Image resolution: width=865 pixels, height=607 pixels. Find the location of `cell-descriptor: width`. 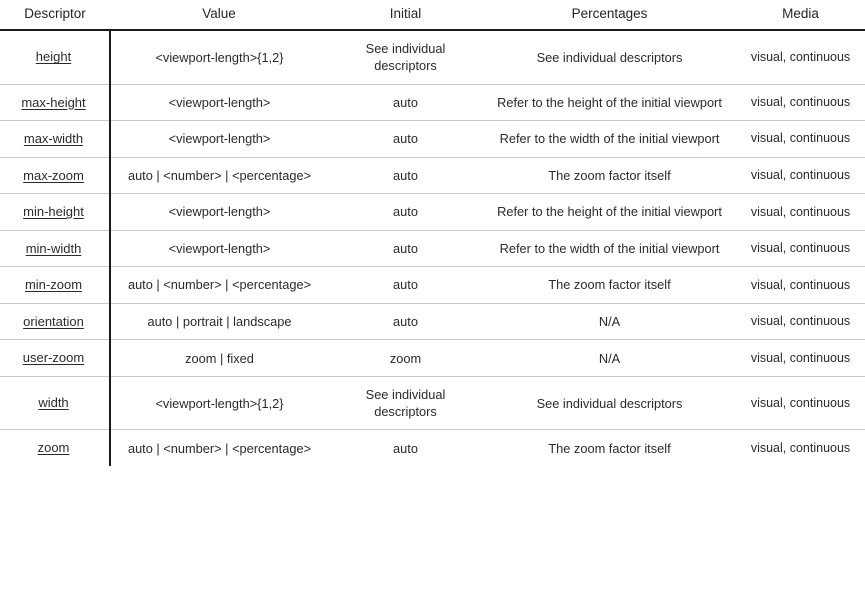

cell-descriptor: width is located at coordinates (55, 402).